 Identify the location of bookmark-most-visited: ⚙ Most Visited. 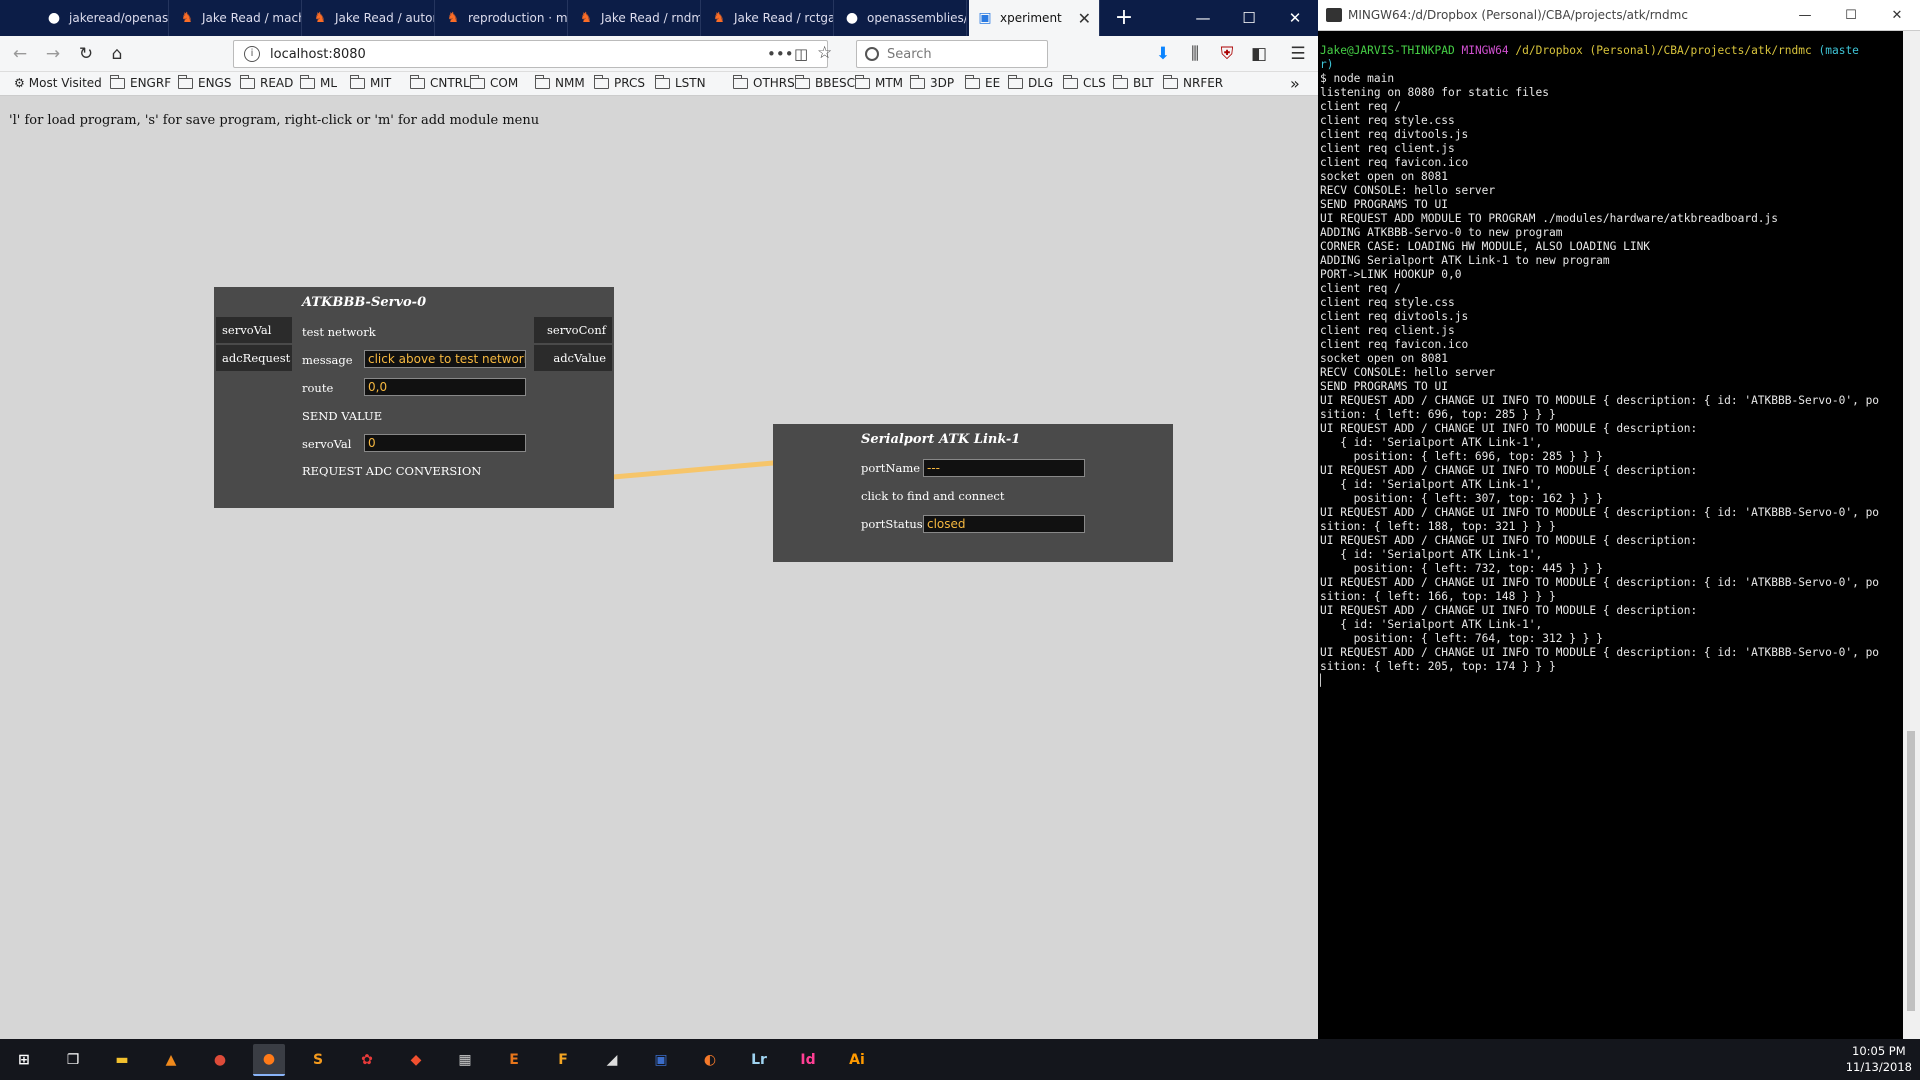
(58, 83).